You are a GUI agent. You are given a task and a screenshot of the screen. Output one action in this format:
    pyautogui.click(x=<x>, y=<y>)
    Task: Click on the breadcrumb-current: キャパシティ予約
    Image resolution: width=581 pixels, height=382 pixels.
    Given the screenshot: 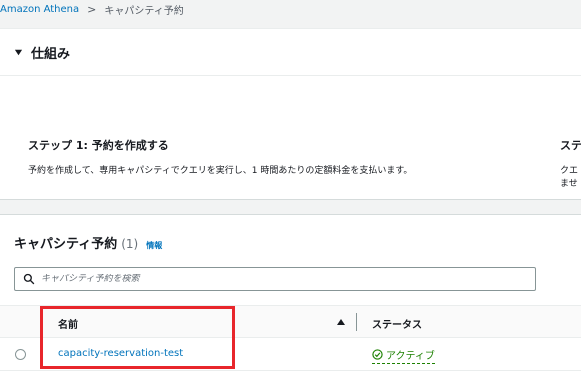 What is the action you would take?
    pyautogui.click(x=144, y=11)
    